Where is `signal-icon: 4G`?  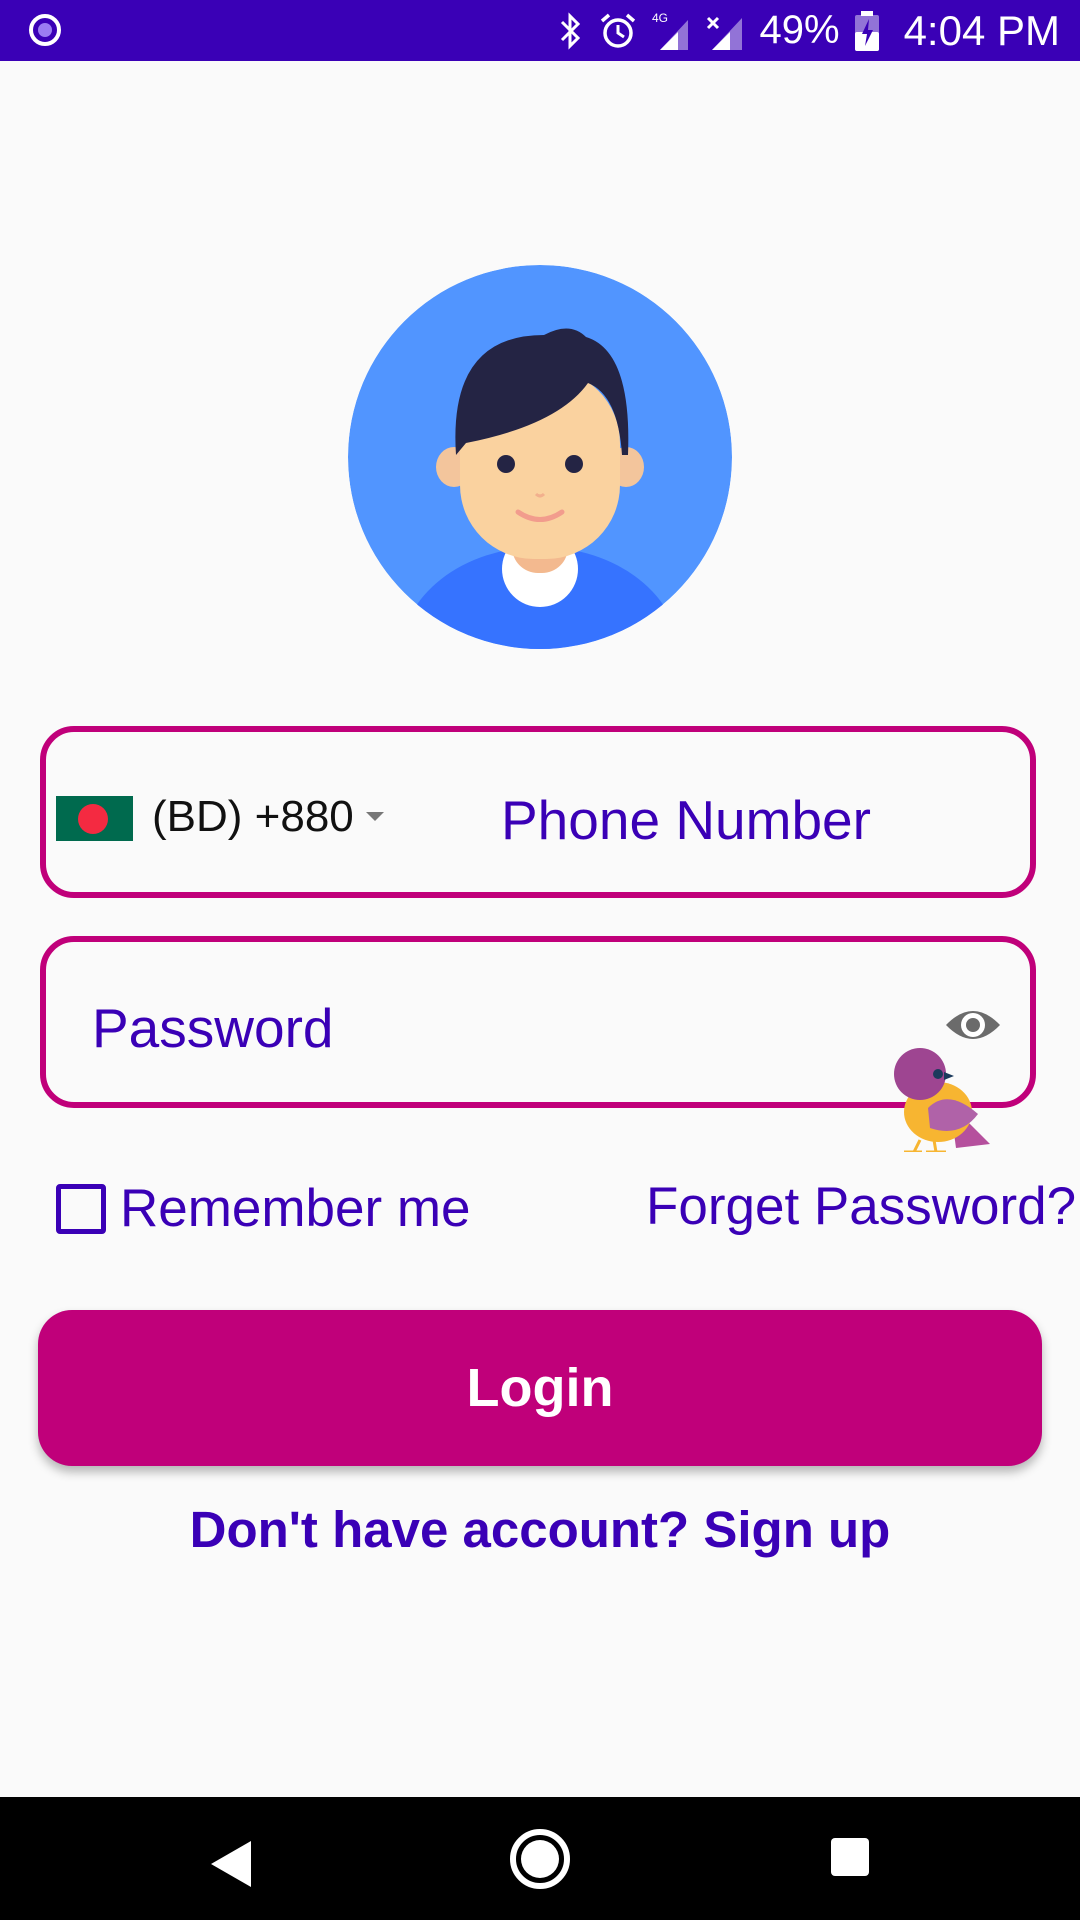
signal-icon: 4G is located at coordinates (670, 30).